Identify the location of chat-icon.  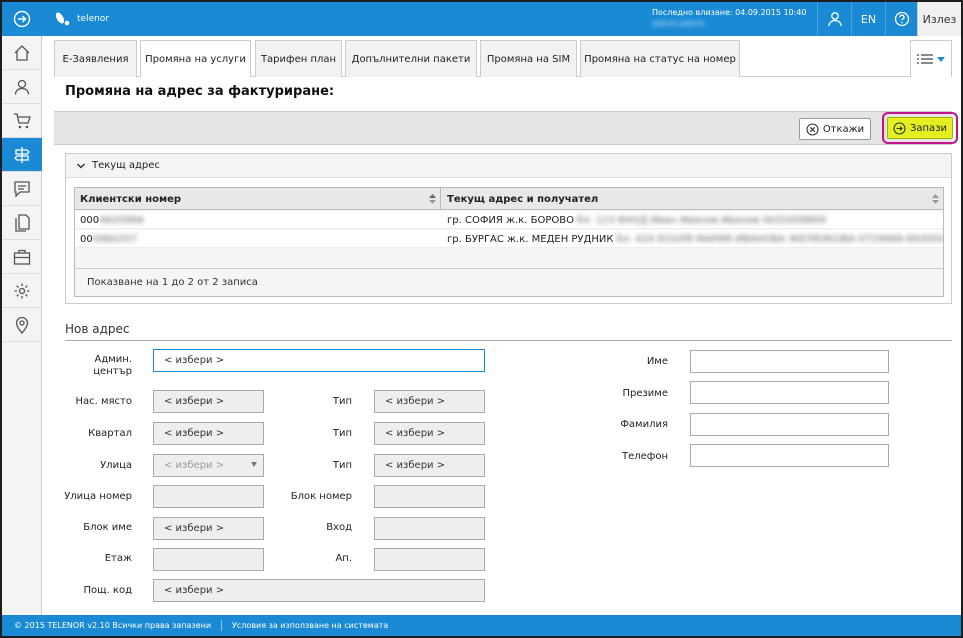
(22, 189).